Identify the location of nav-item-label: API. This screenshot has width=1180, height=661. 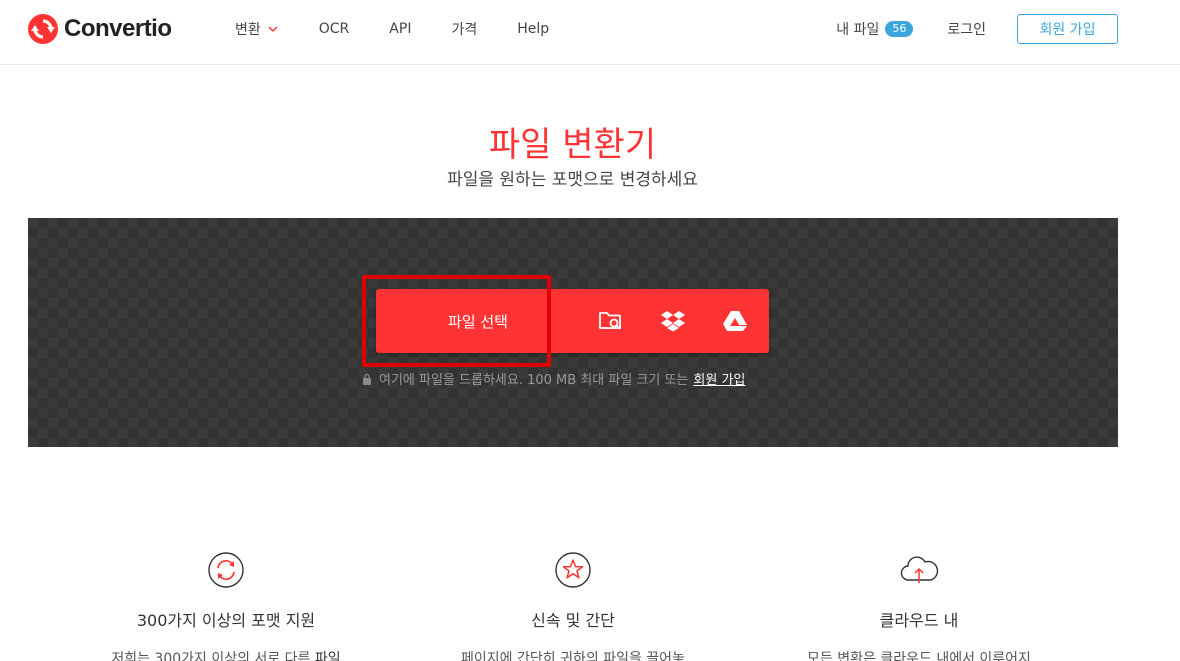
(400, 29).